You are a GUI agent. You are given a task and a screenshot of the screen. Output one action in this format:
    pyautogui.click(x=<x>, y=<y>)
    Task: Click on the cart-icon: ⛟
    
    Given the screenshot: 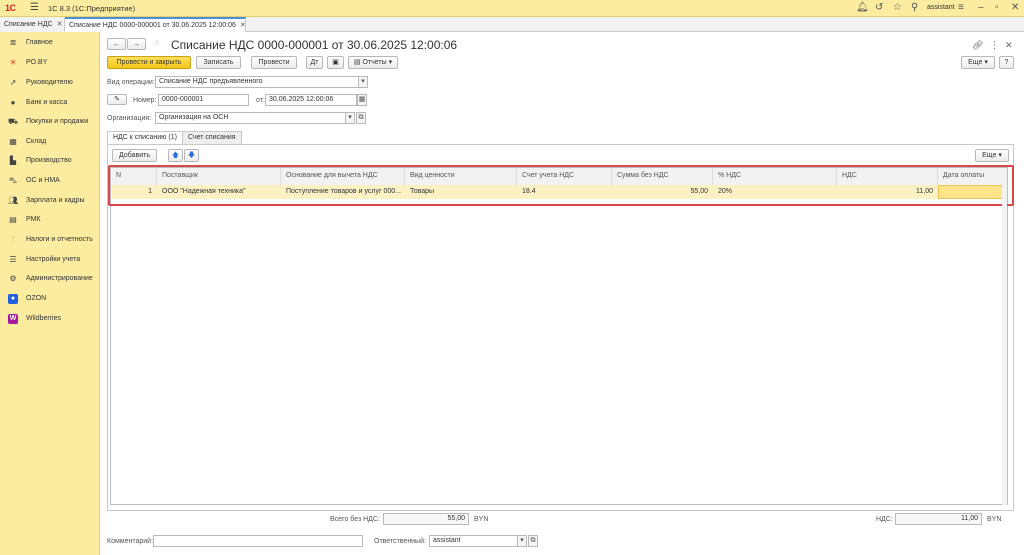 What is the action you would take?
    pyautogui.click(x=13, y=121)
    